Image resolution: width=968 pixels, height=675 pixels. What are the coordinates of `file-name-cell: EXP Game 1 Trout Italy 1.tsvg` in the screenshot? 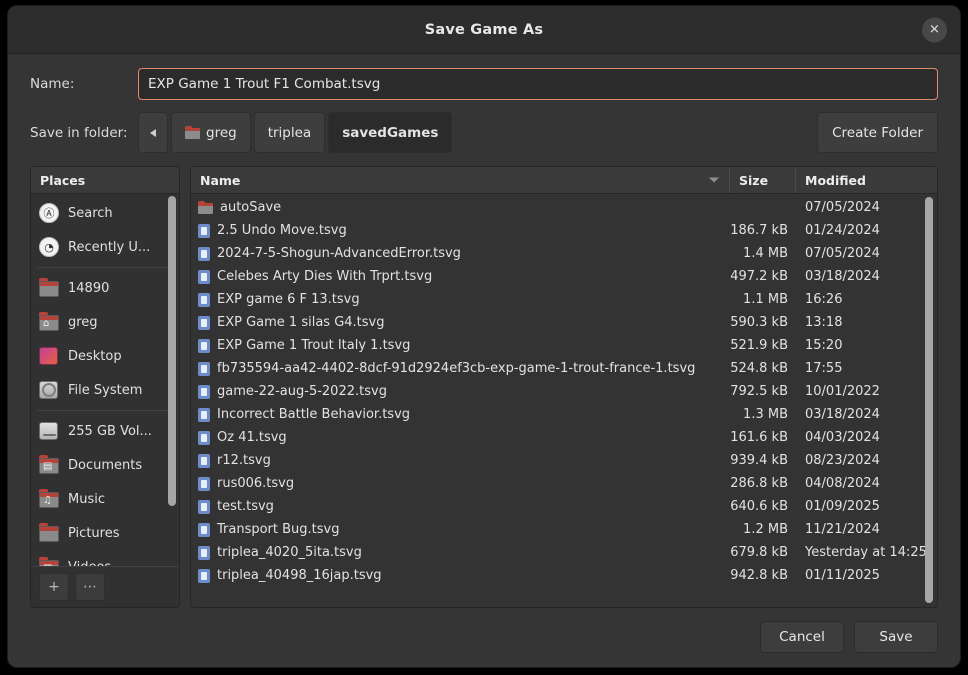 It's located at (460, 345).